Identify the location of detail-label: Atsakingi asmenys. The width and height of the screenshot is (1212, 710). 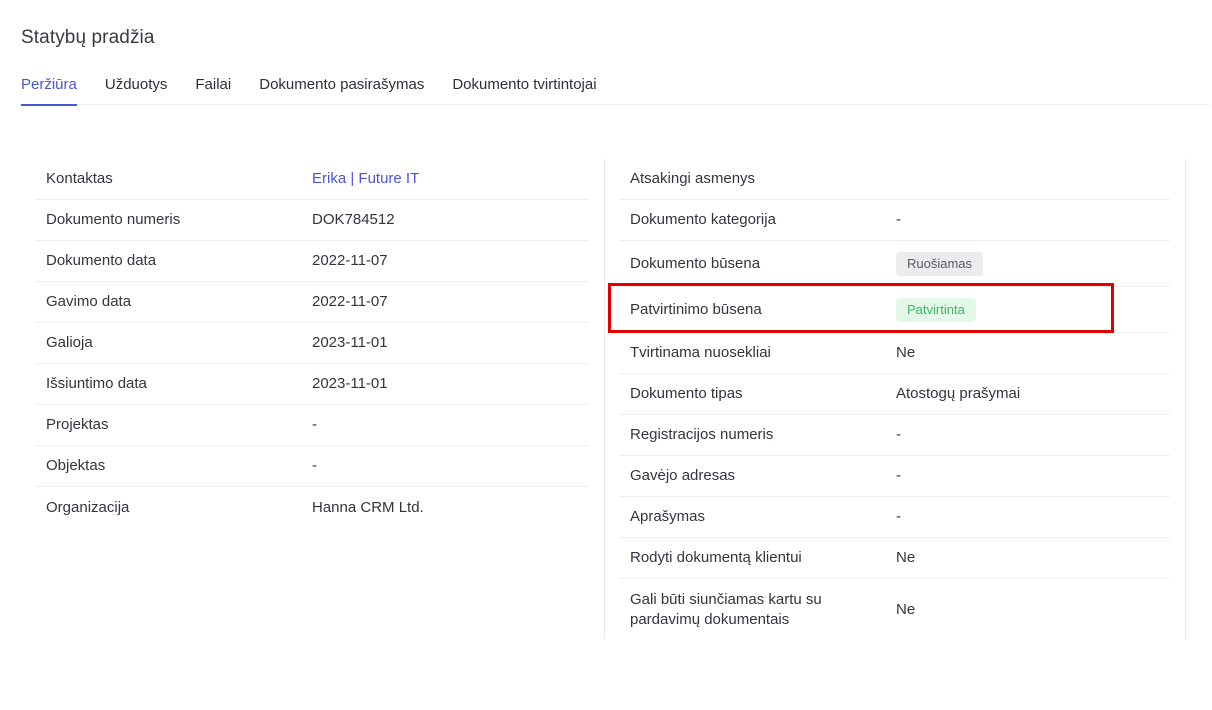
(693, 178).